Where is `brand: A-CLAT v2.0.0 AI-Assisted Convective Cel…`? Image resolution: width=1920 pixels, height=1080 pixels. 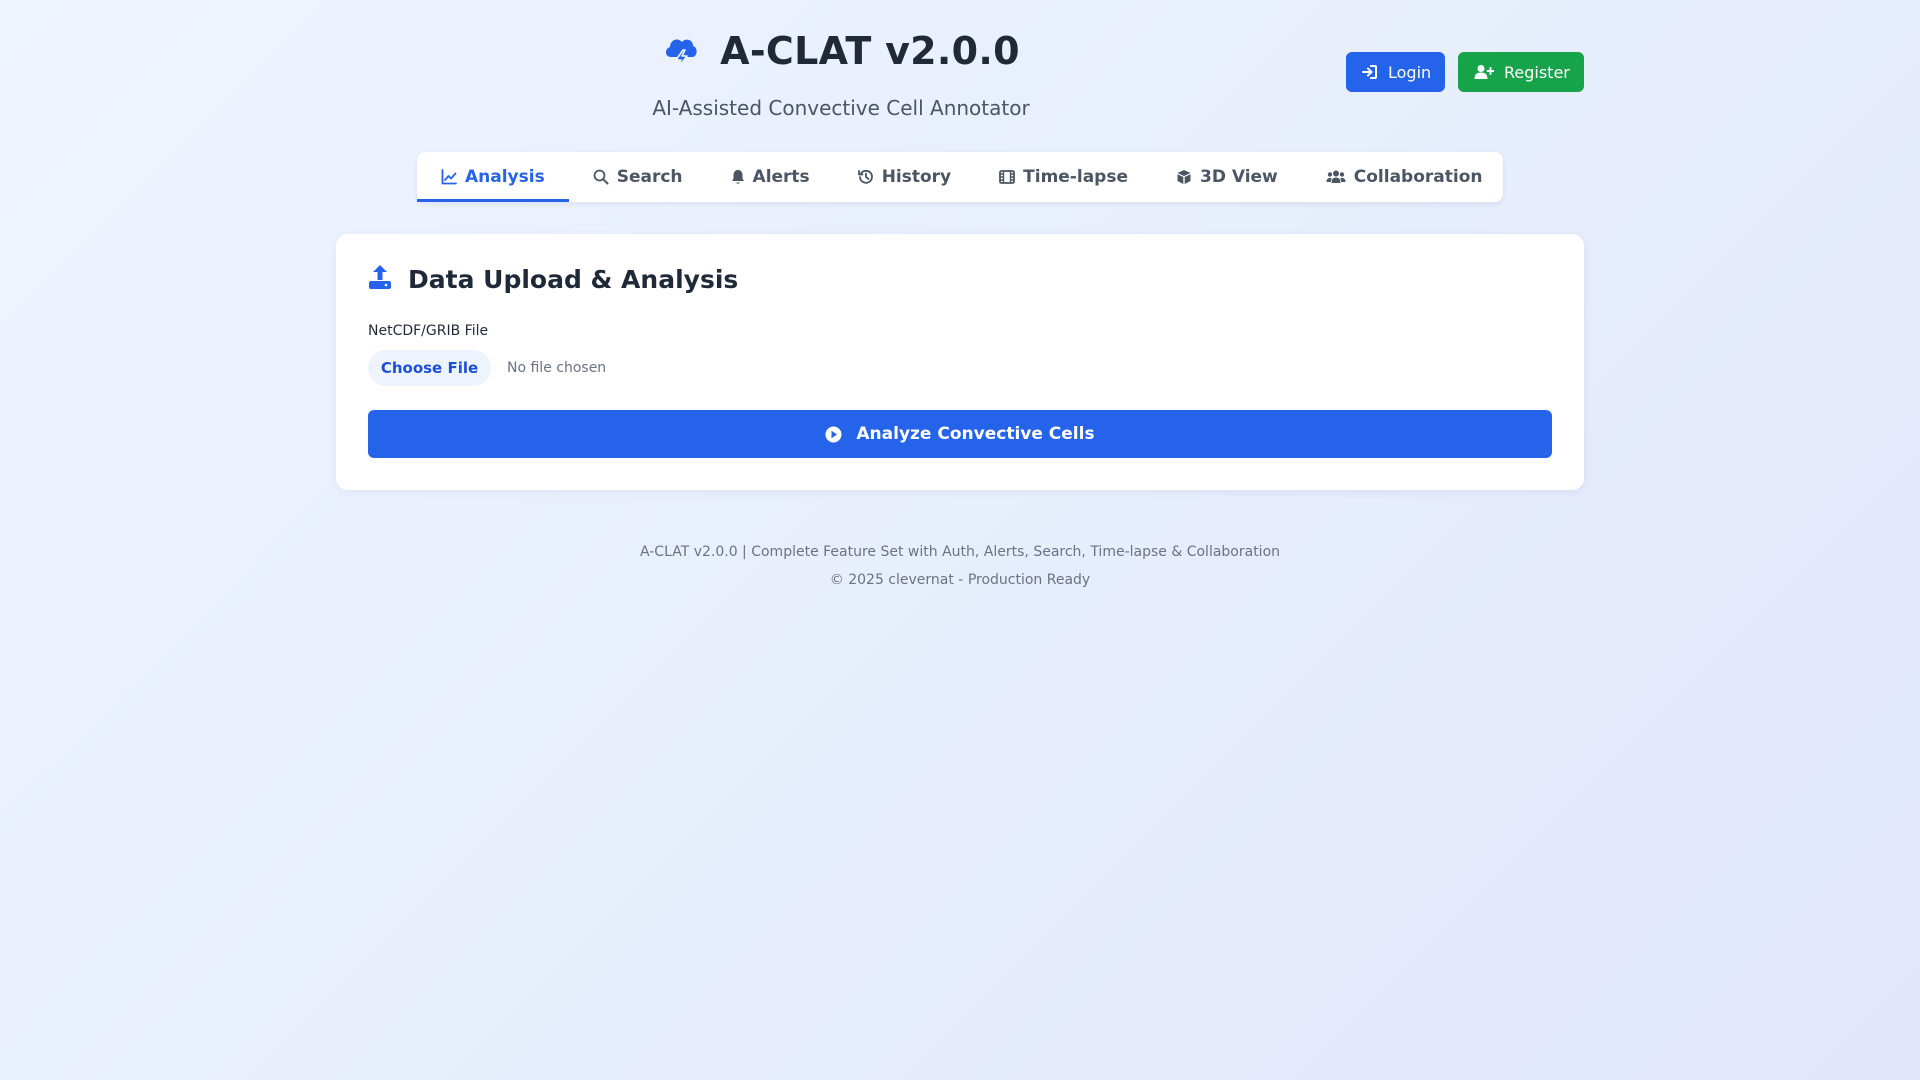
brand: A-CLAT v2.0.0 AI-Assisted Convective Cel… is located at coordinates (841, 73).